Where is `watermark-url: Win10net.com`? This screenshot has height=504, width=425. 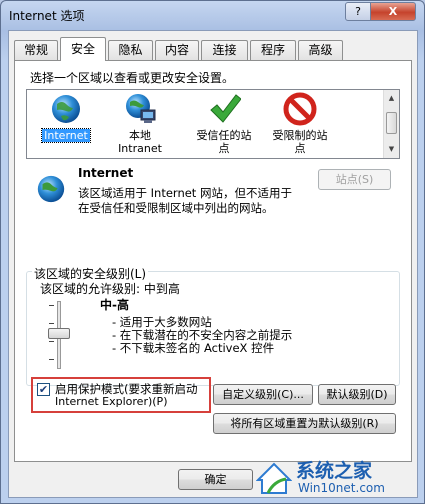 watermark-url: Win10net.com is located at coordinates (341, 488).